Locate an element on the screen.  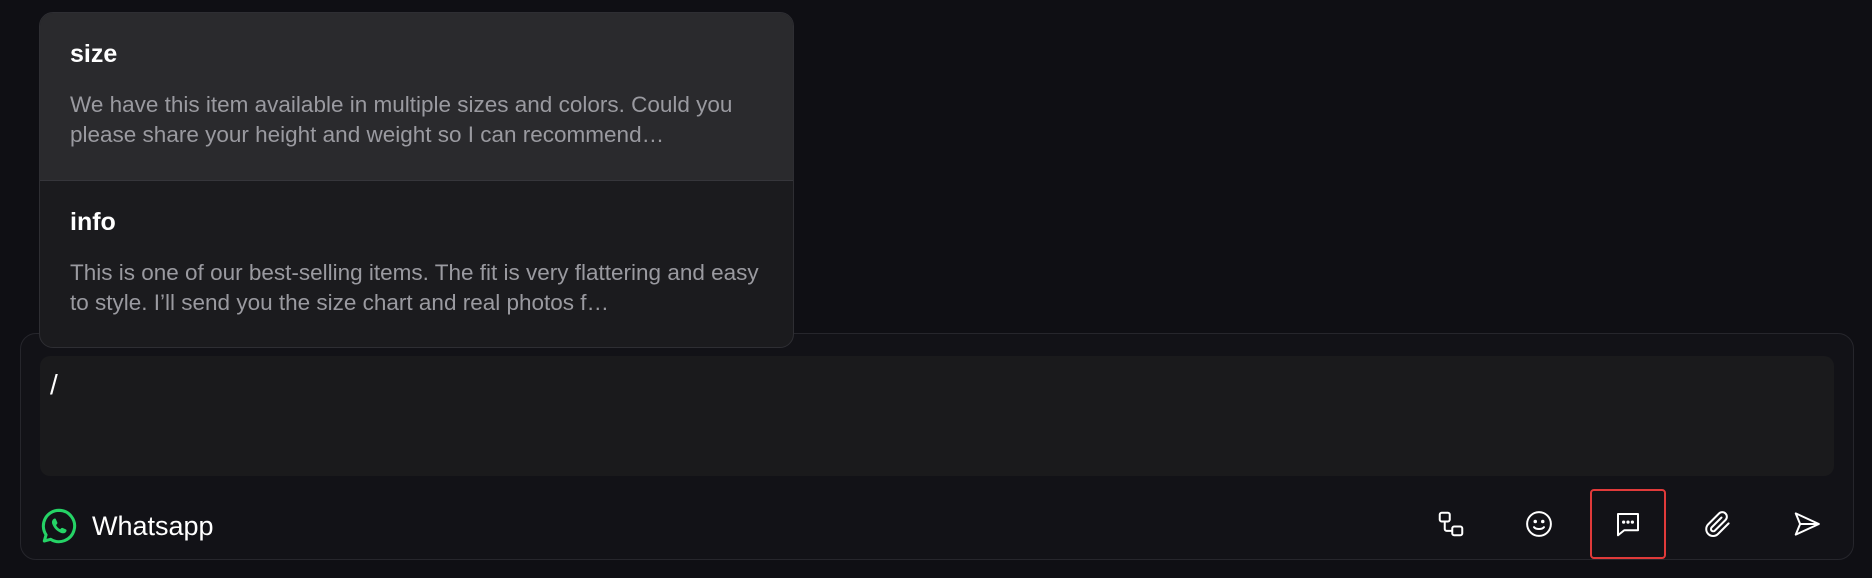
quick-reply-button is located at coordinates (1628, 524).